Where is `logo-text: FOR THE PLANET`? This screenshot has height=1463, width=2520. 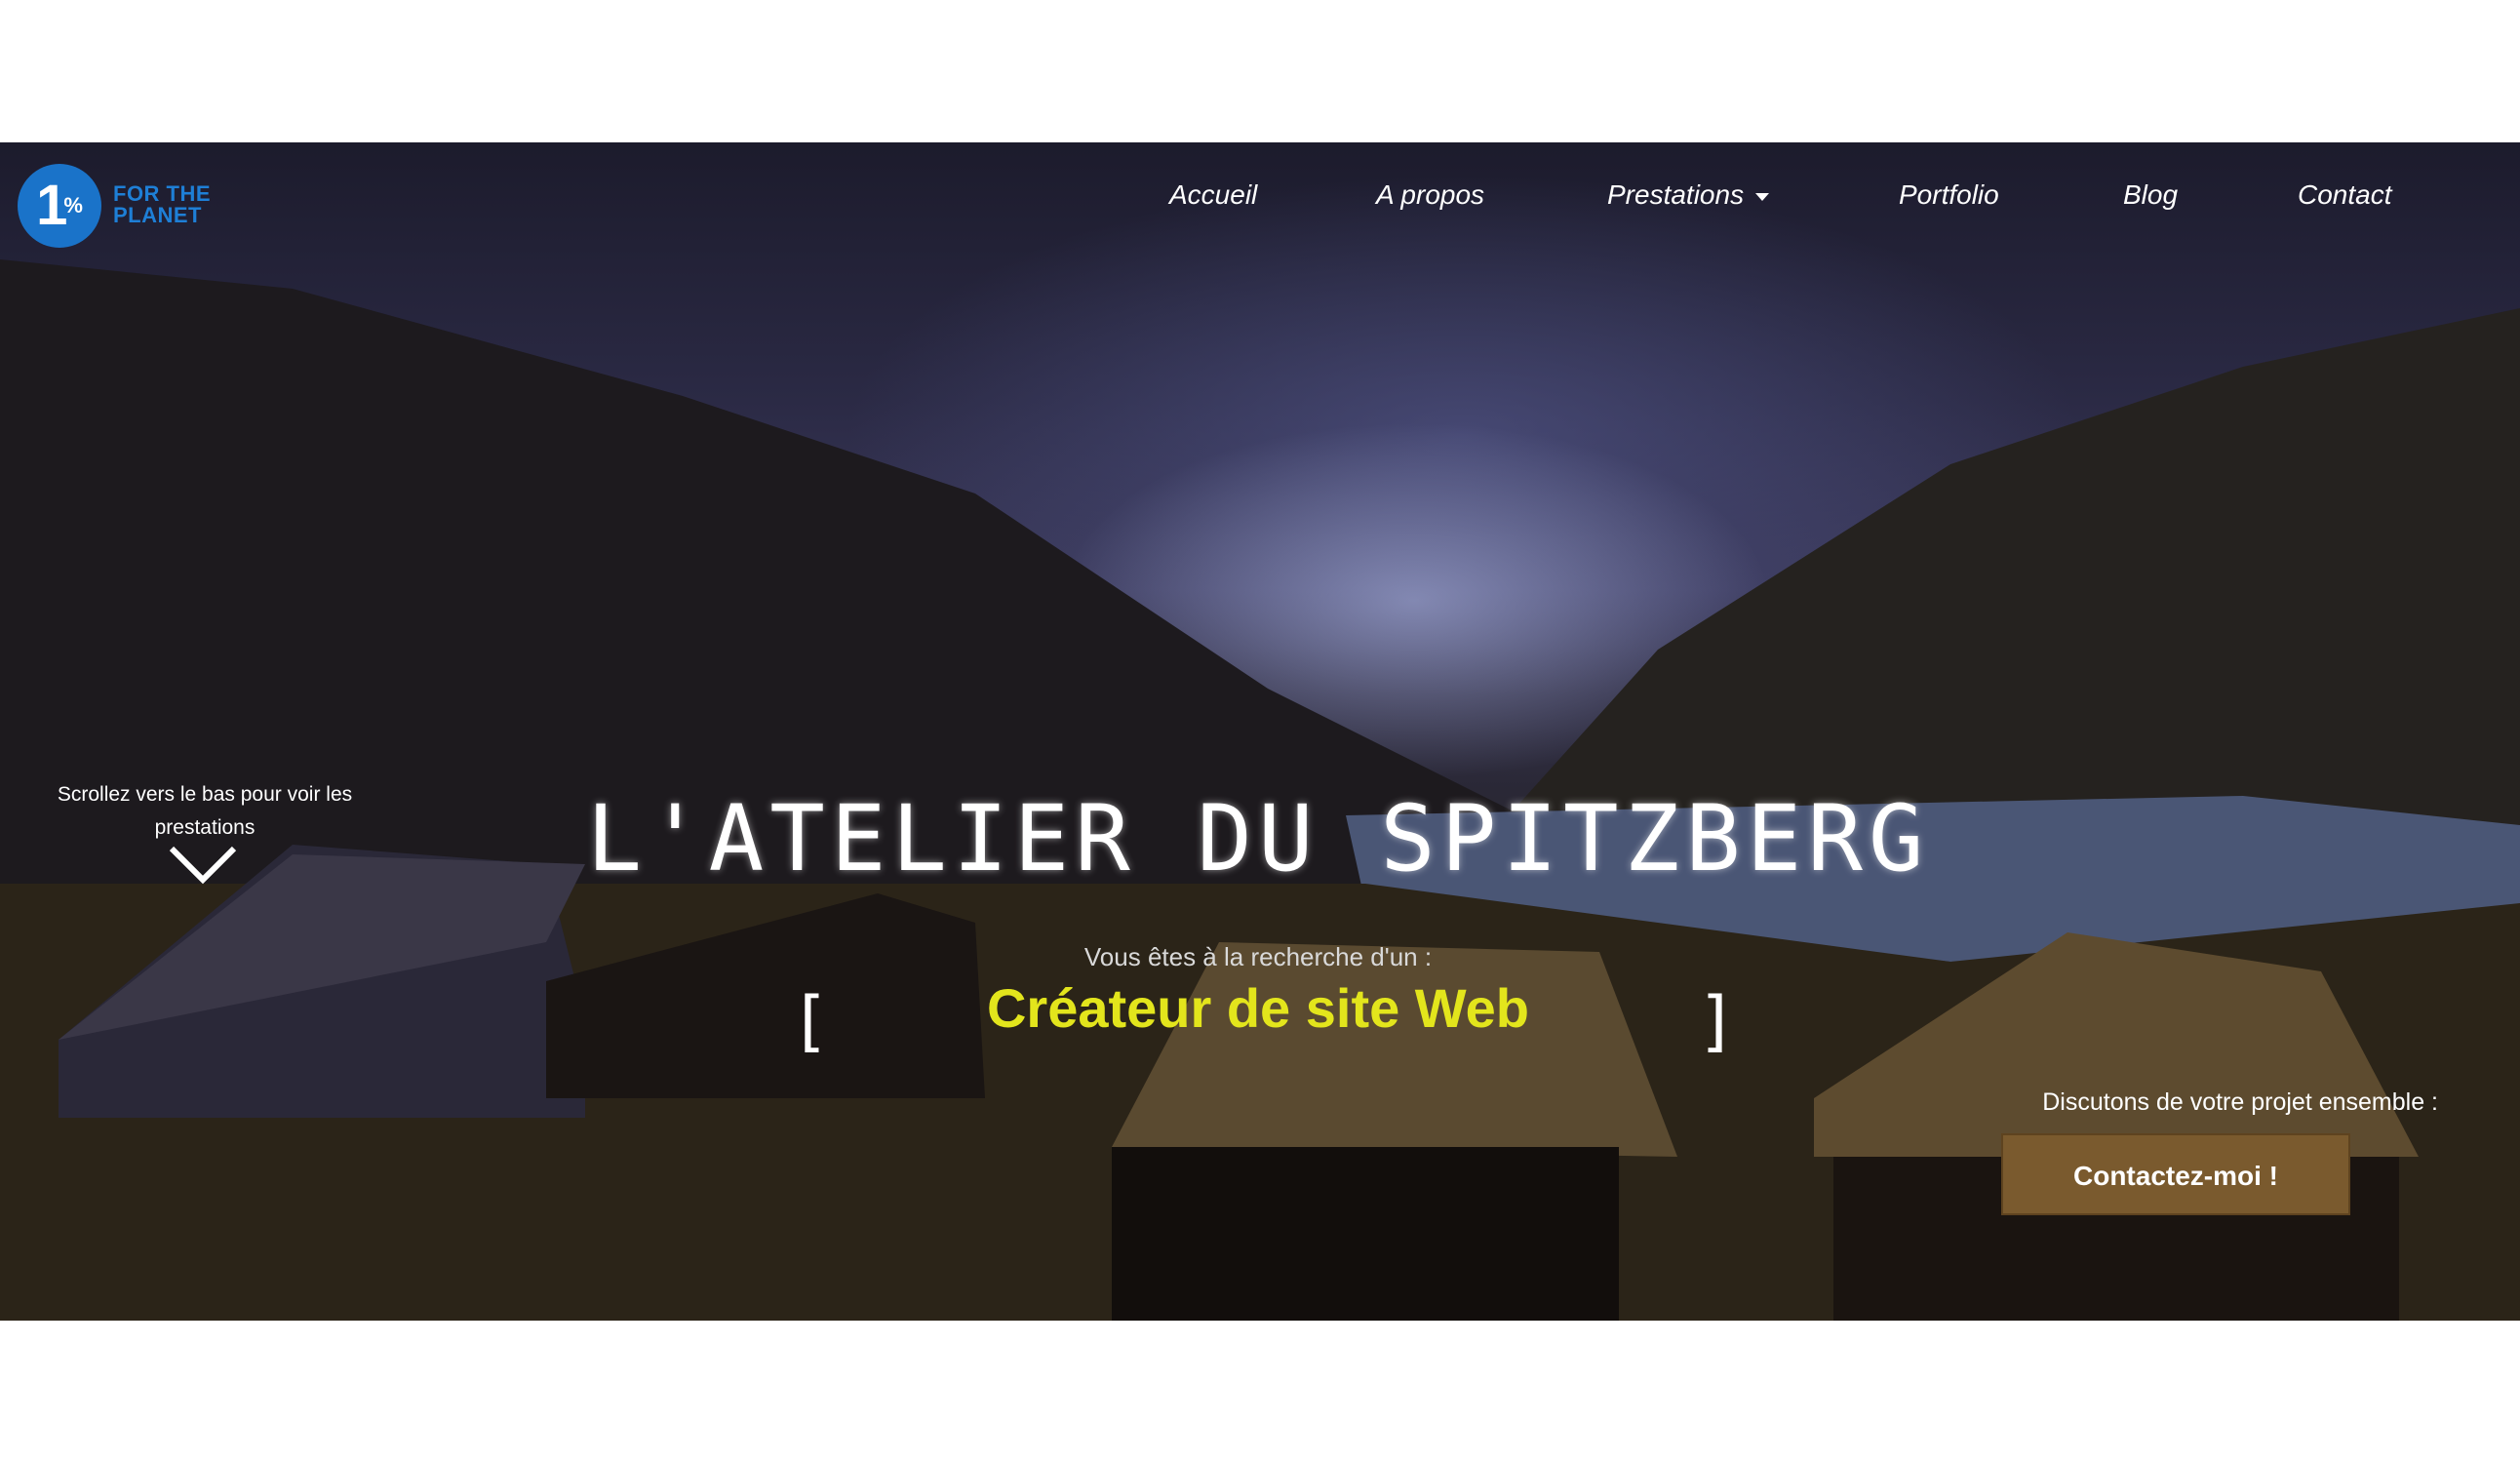
logo-text: FOR THE PLANET is located at coordinates (162, 205).